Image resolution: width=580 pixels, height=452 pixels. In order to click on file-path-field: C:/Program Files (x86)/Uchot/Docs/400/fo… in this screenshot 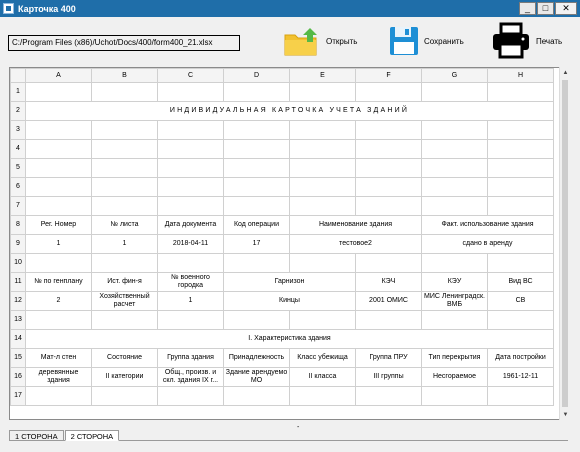, I will do `click(124, 43)`.